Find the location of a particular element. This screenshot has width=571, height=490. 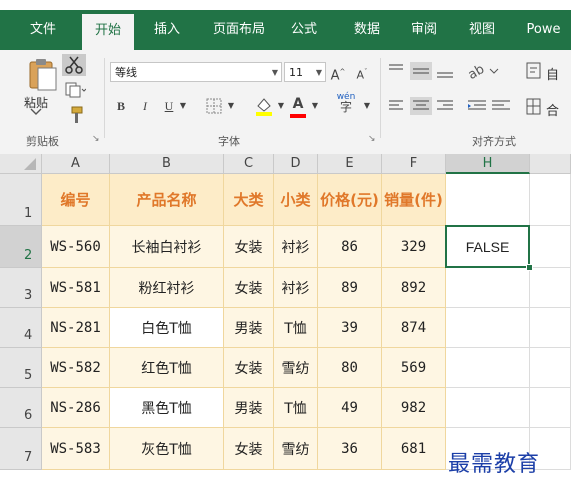

wrap-text-icon is located at coordinates (534, 71).